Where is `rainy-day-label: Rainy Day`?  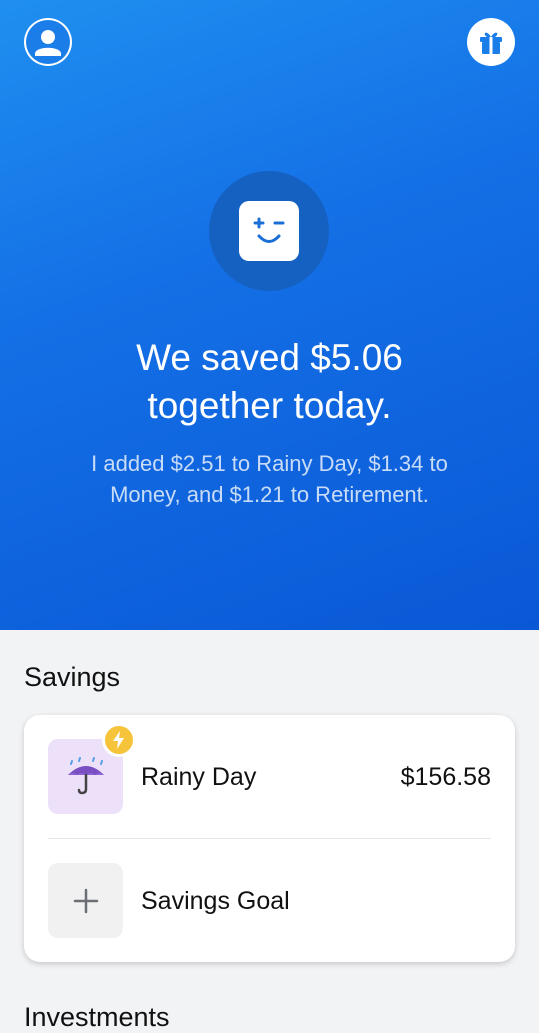
rainy-day-label: Rainy Day is located at coordinates (199, 777).